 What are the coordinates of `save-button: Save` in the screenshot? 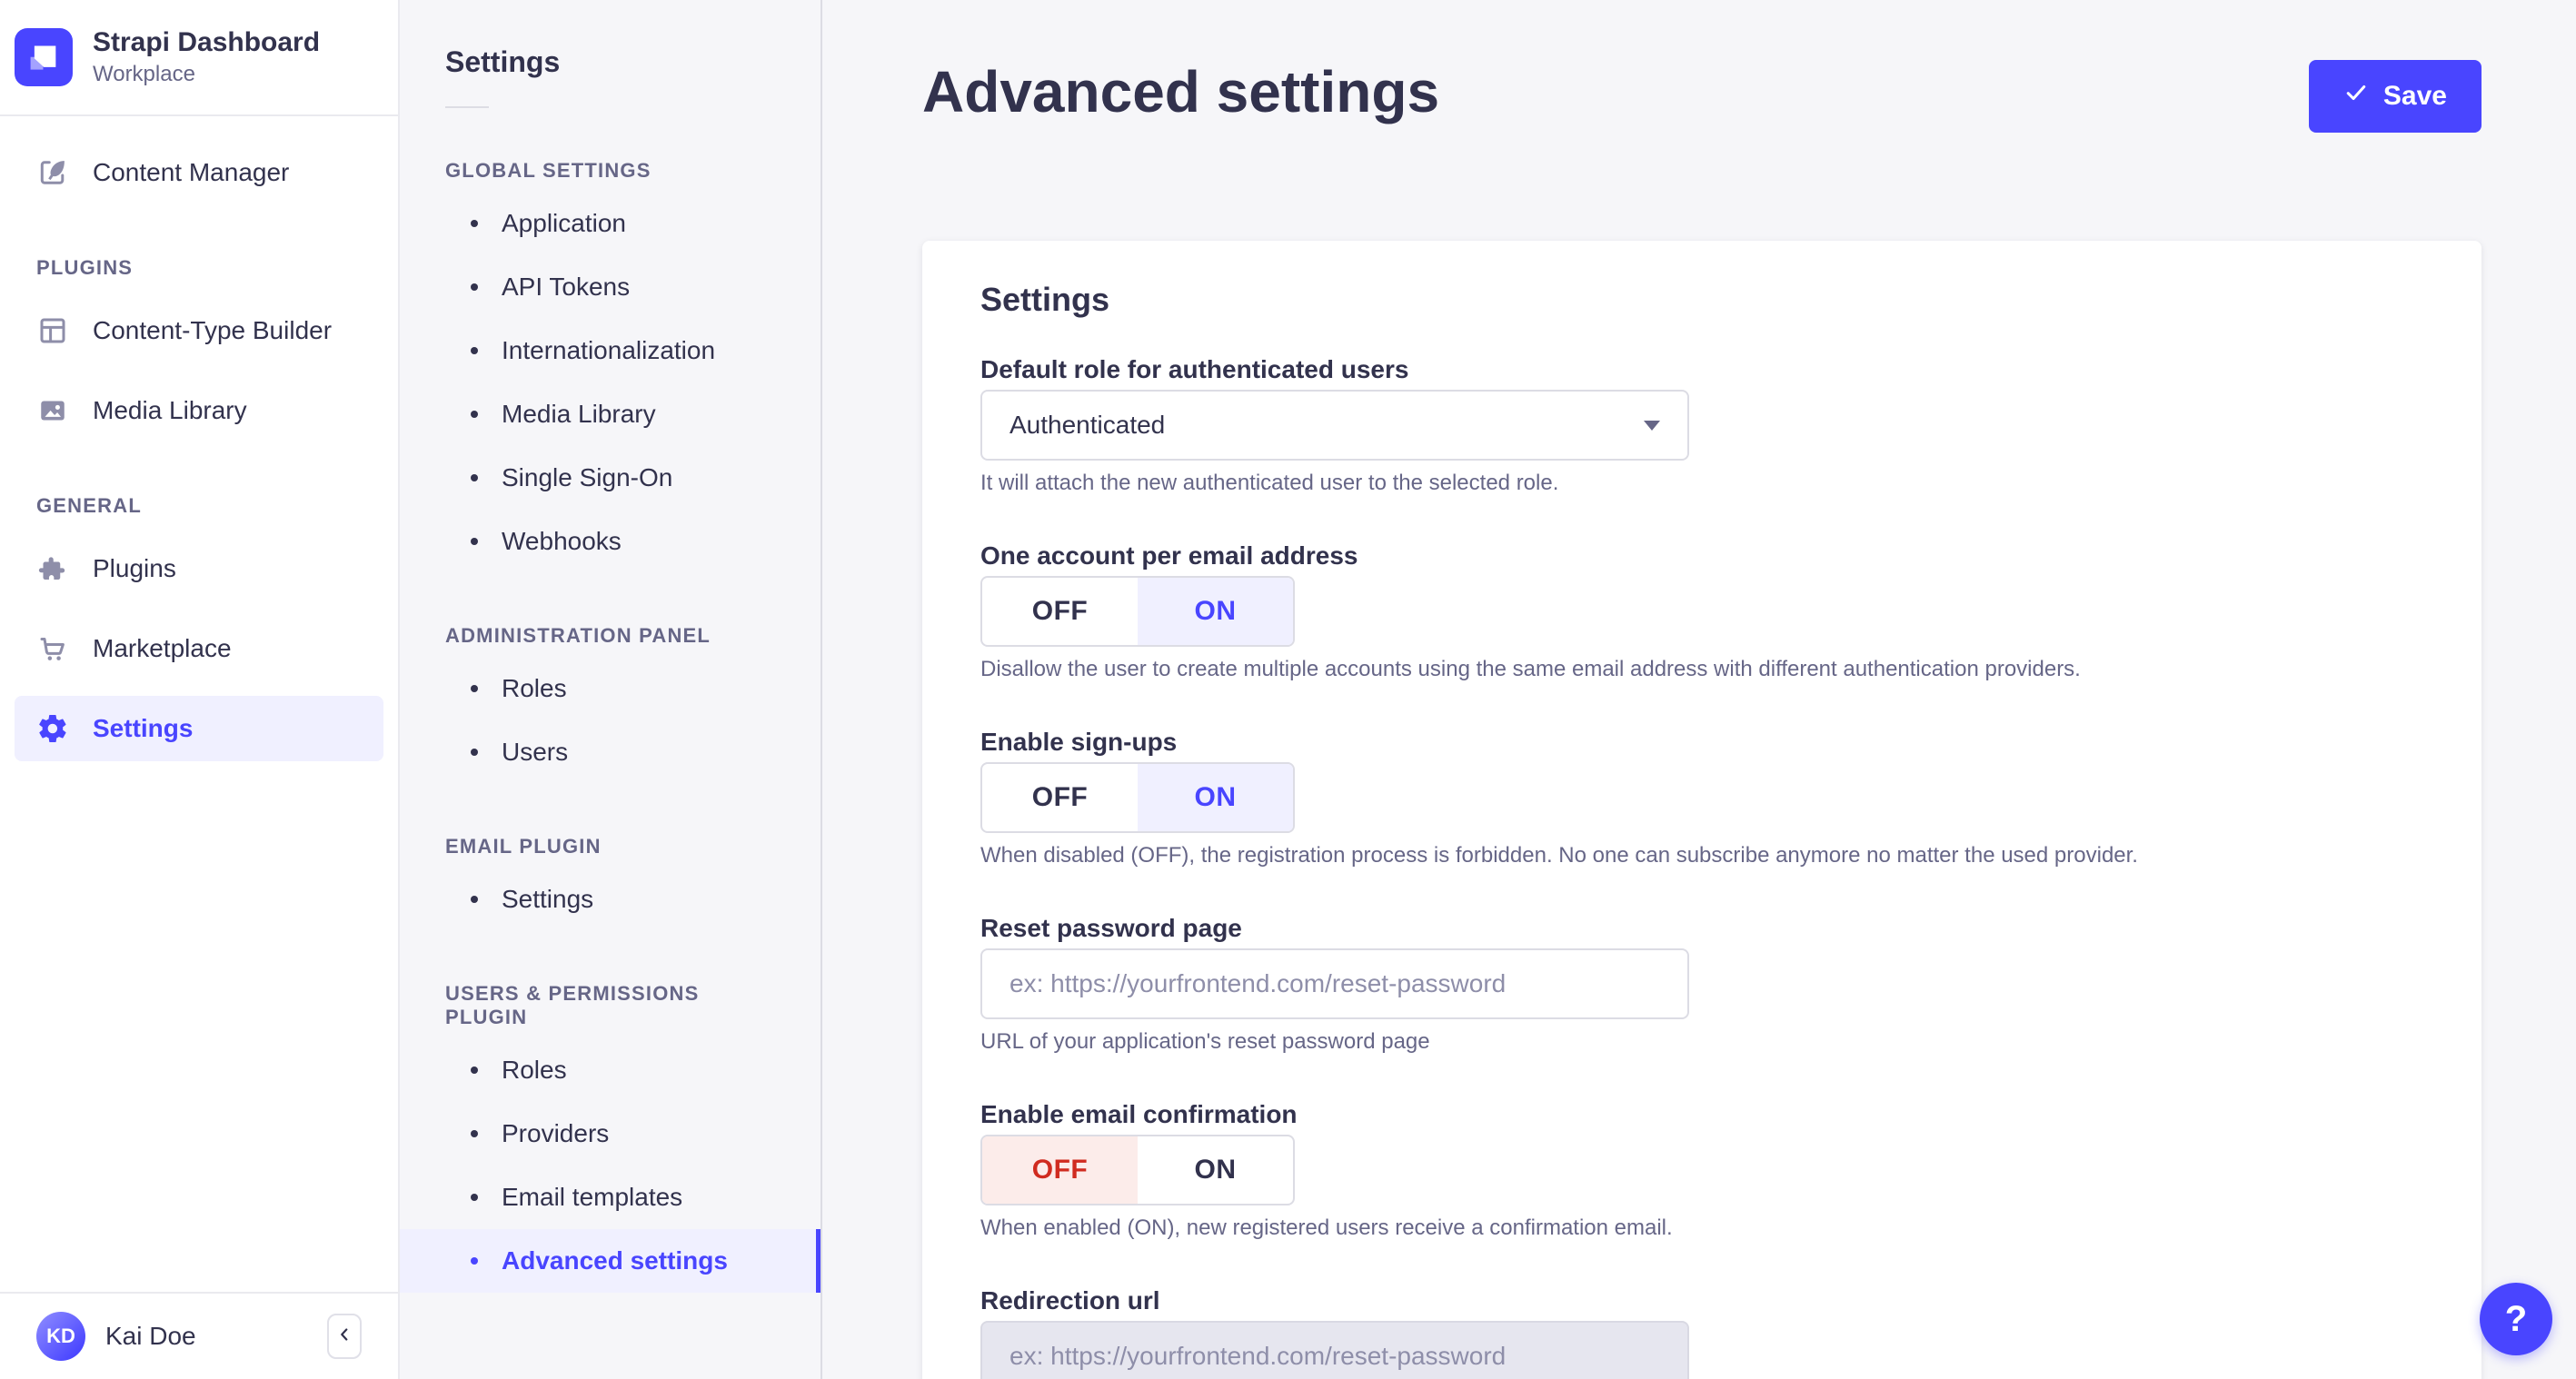 It's located at (2395, 96).